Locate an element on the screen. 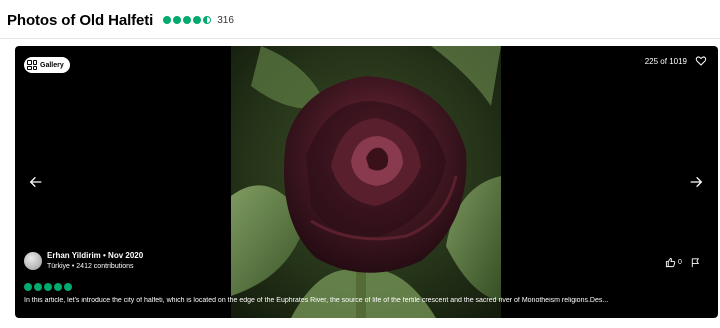 Image resolution: width=720 pixels, height=328 pixels. chevron-right-icon is located at coordinates (696, 182).